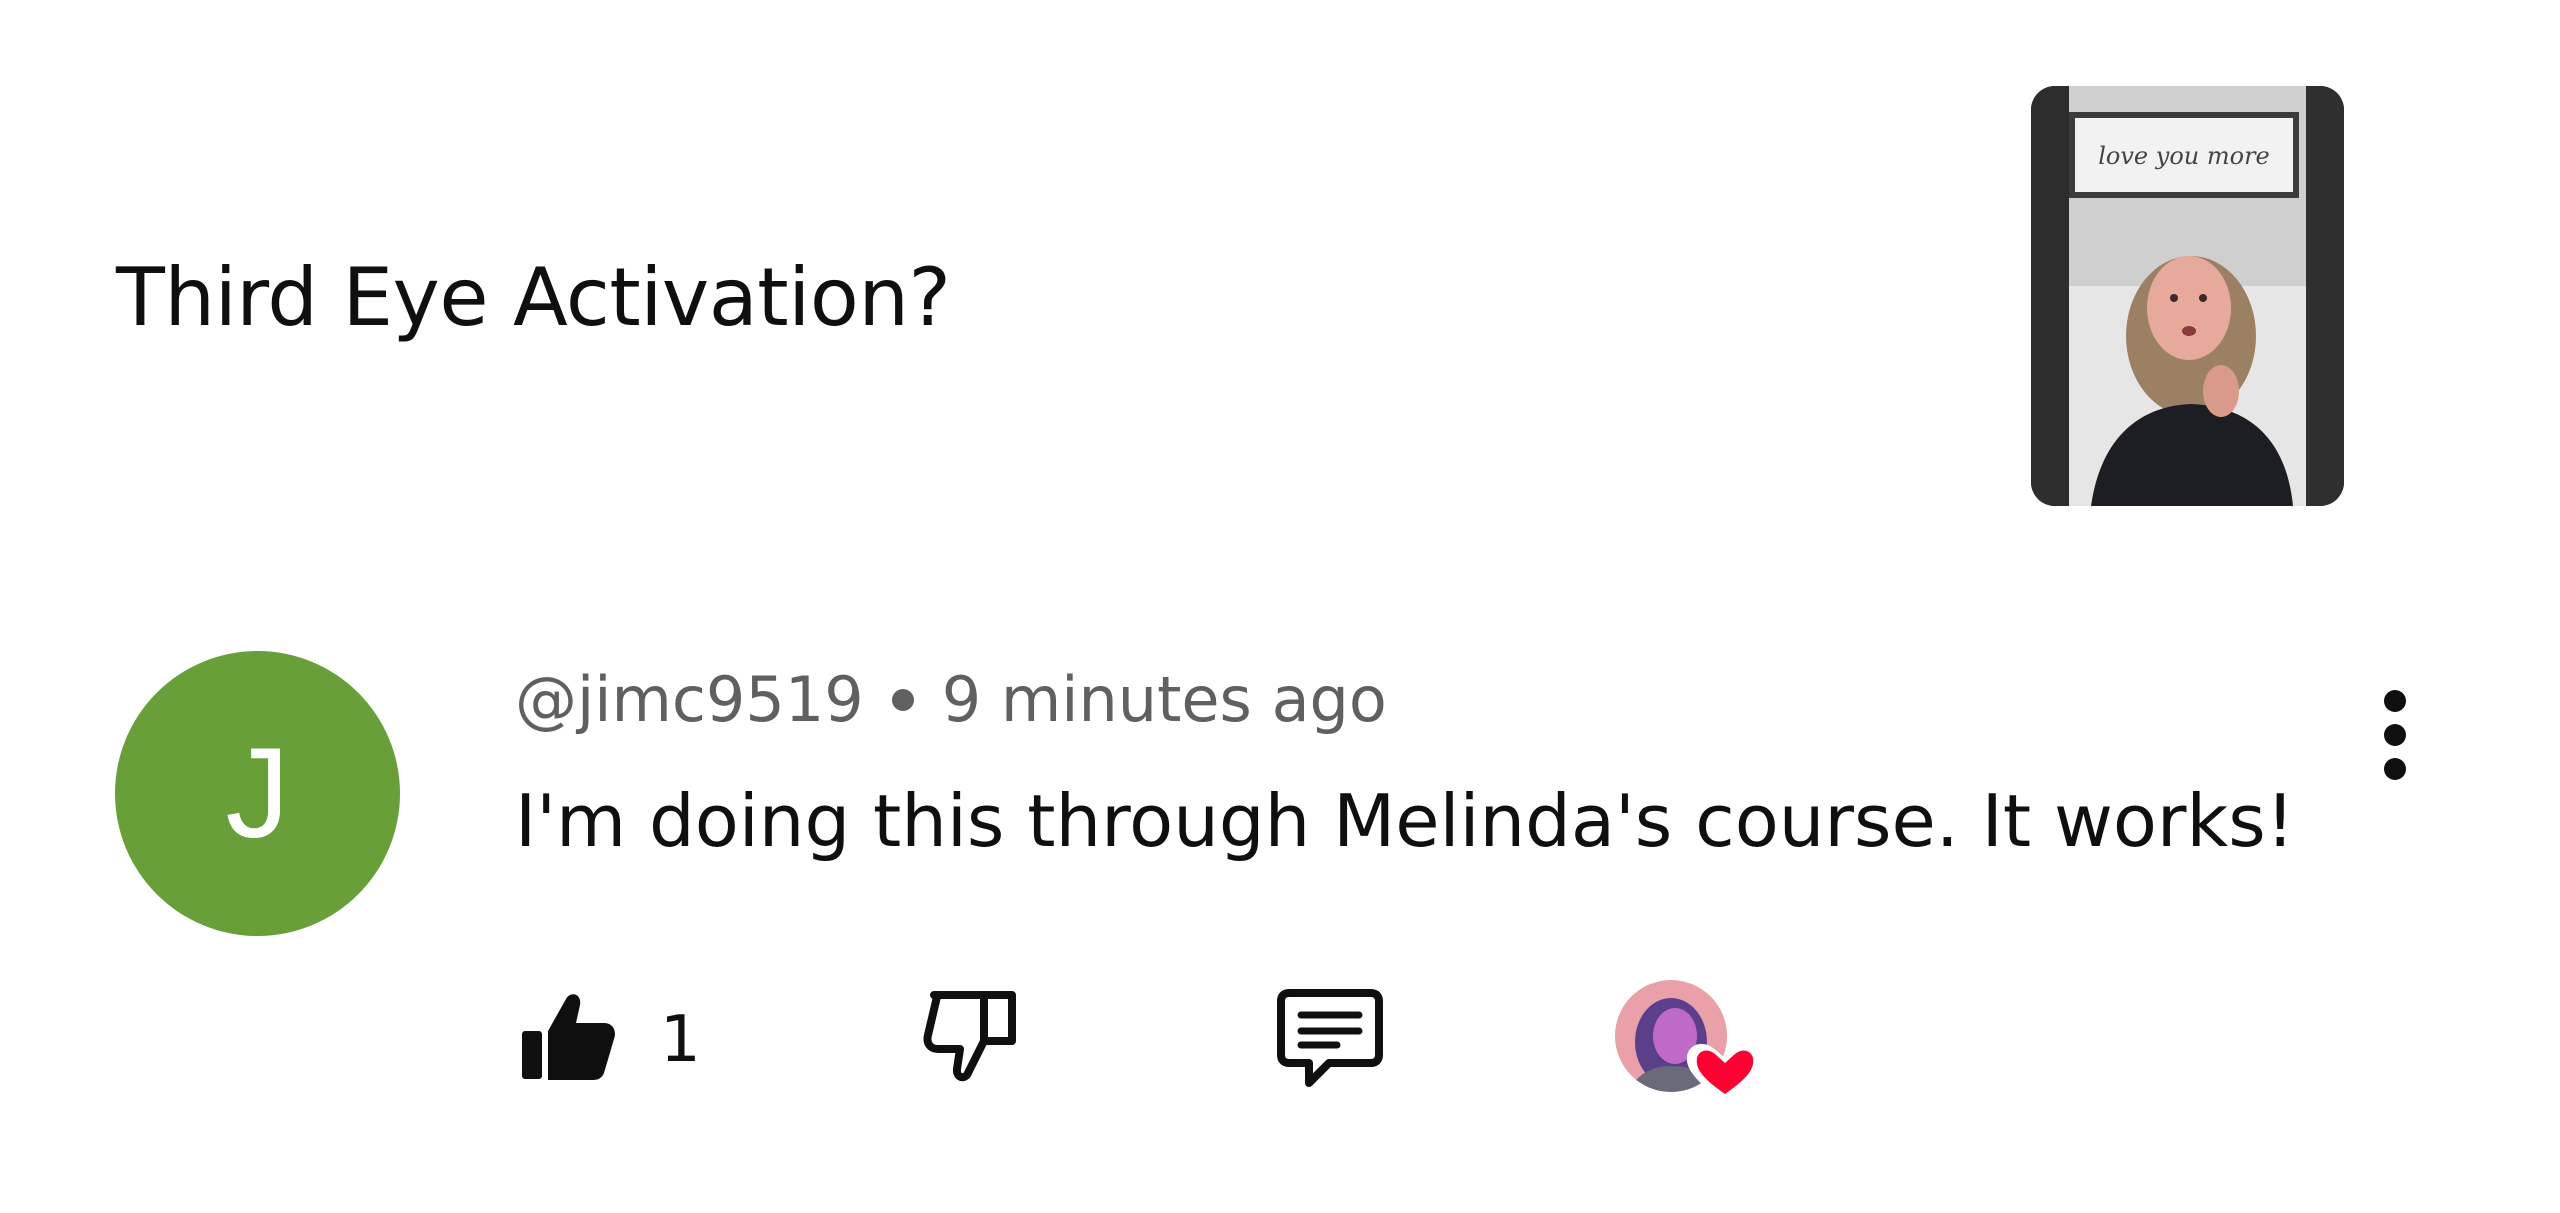 Image resolution: width=2560 pixels, height=1213 pixels. I want to click on video-title: Third Eye Activation?, so click(533, 298).